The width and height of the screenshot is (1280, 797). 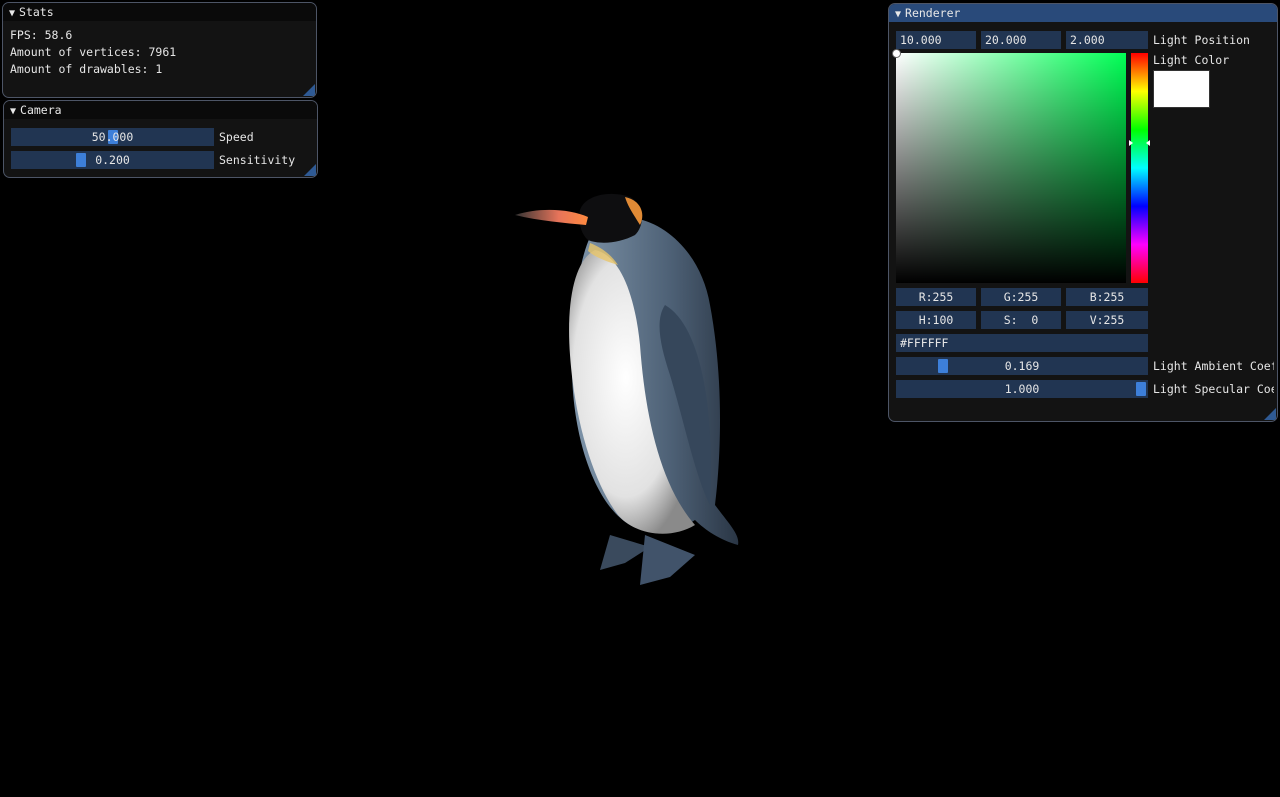 What do you see at coordinates (93, 52) in the screenshot?
I see `vertices-text: Amount of vertices: 7961` at bounding box center [93, 52].